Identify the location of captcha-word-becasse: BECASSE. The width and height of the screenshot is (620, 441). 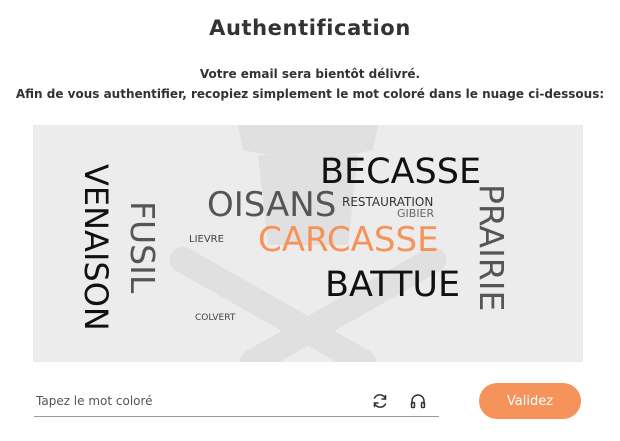
(401, 172).